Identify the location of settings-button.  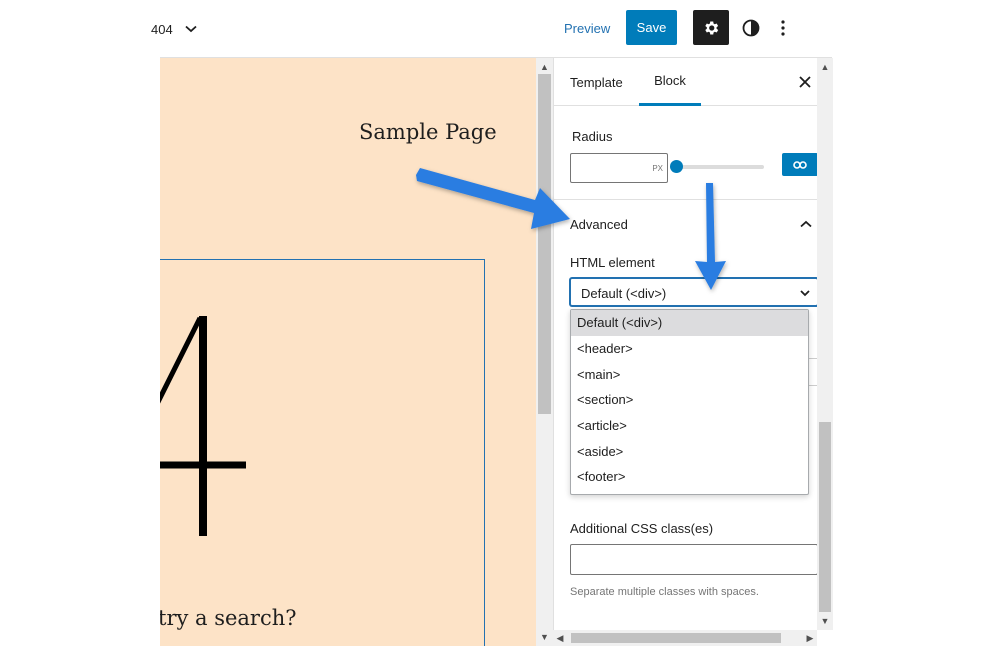
(711, 27).